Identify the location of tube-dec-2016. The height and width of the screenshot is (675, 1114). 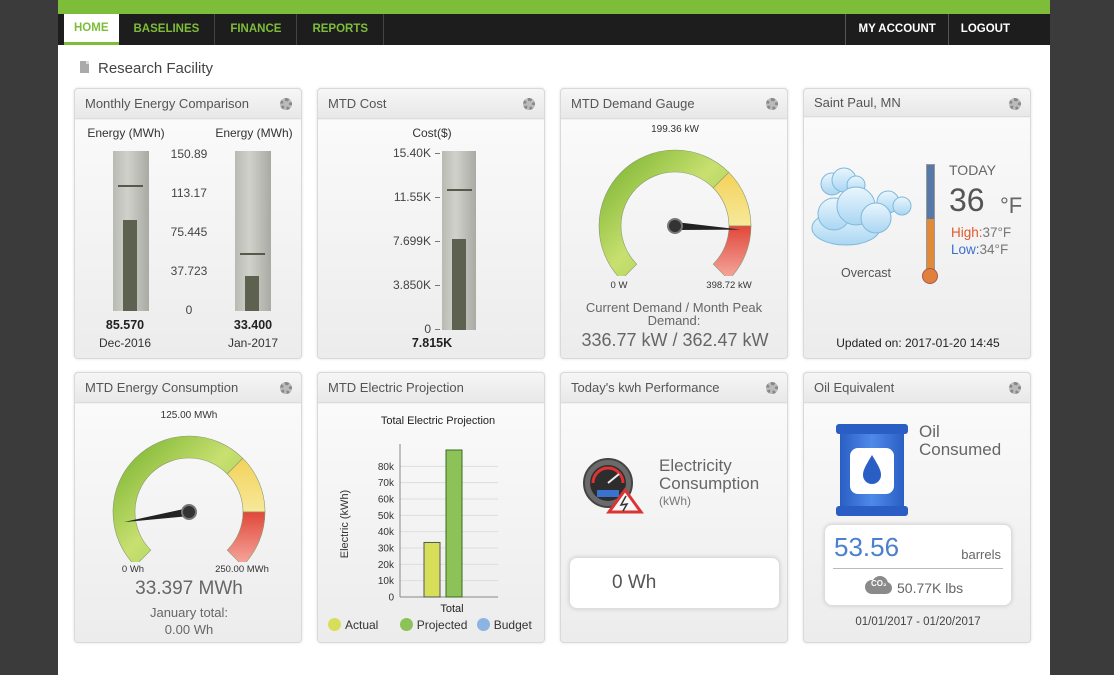
(131, 231).